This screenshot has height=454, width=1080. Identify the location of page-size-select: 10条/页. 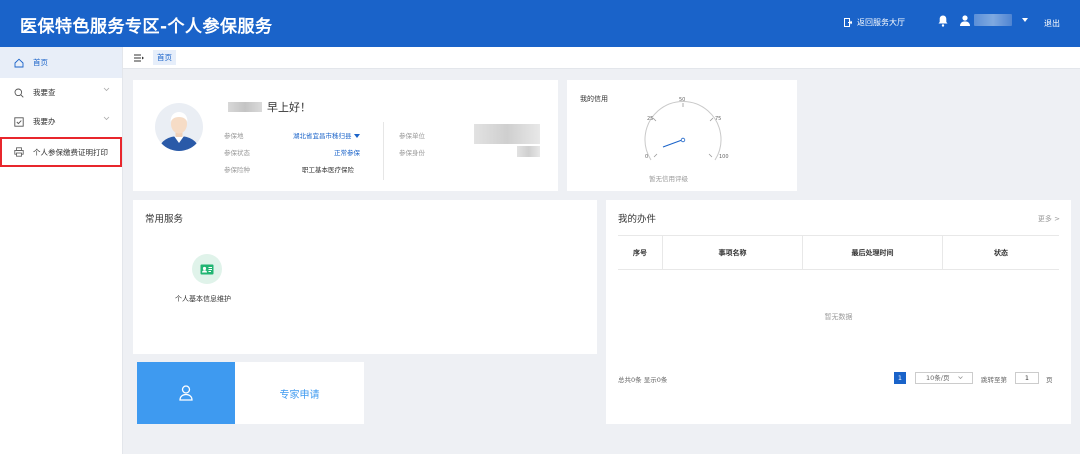
(944, 378).